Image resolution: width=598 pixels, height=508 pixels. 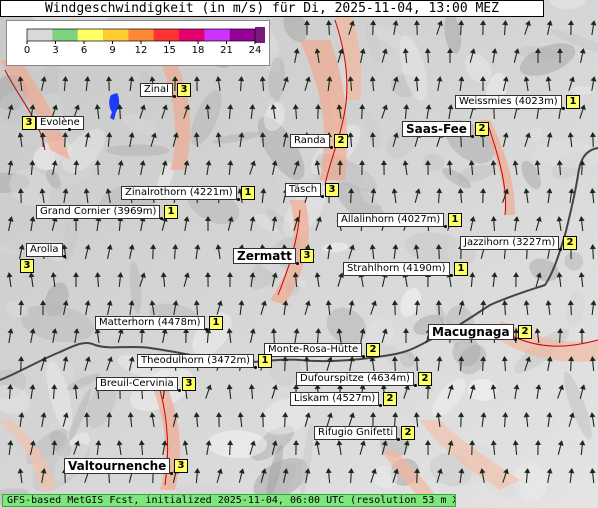 I want to click on legend-colorbar, so click(x=145, y=35).